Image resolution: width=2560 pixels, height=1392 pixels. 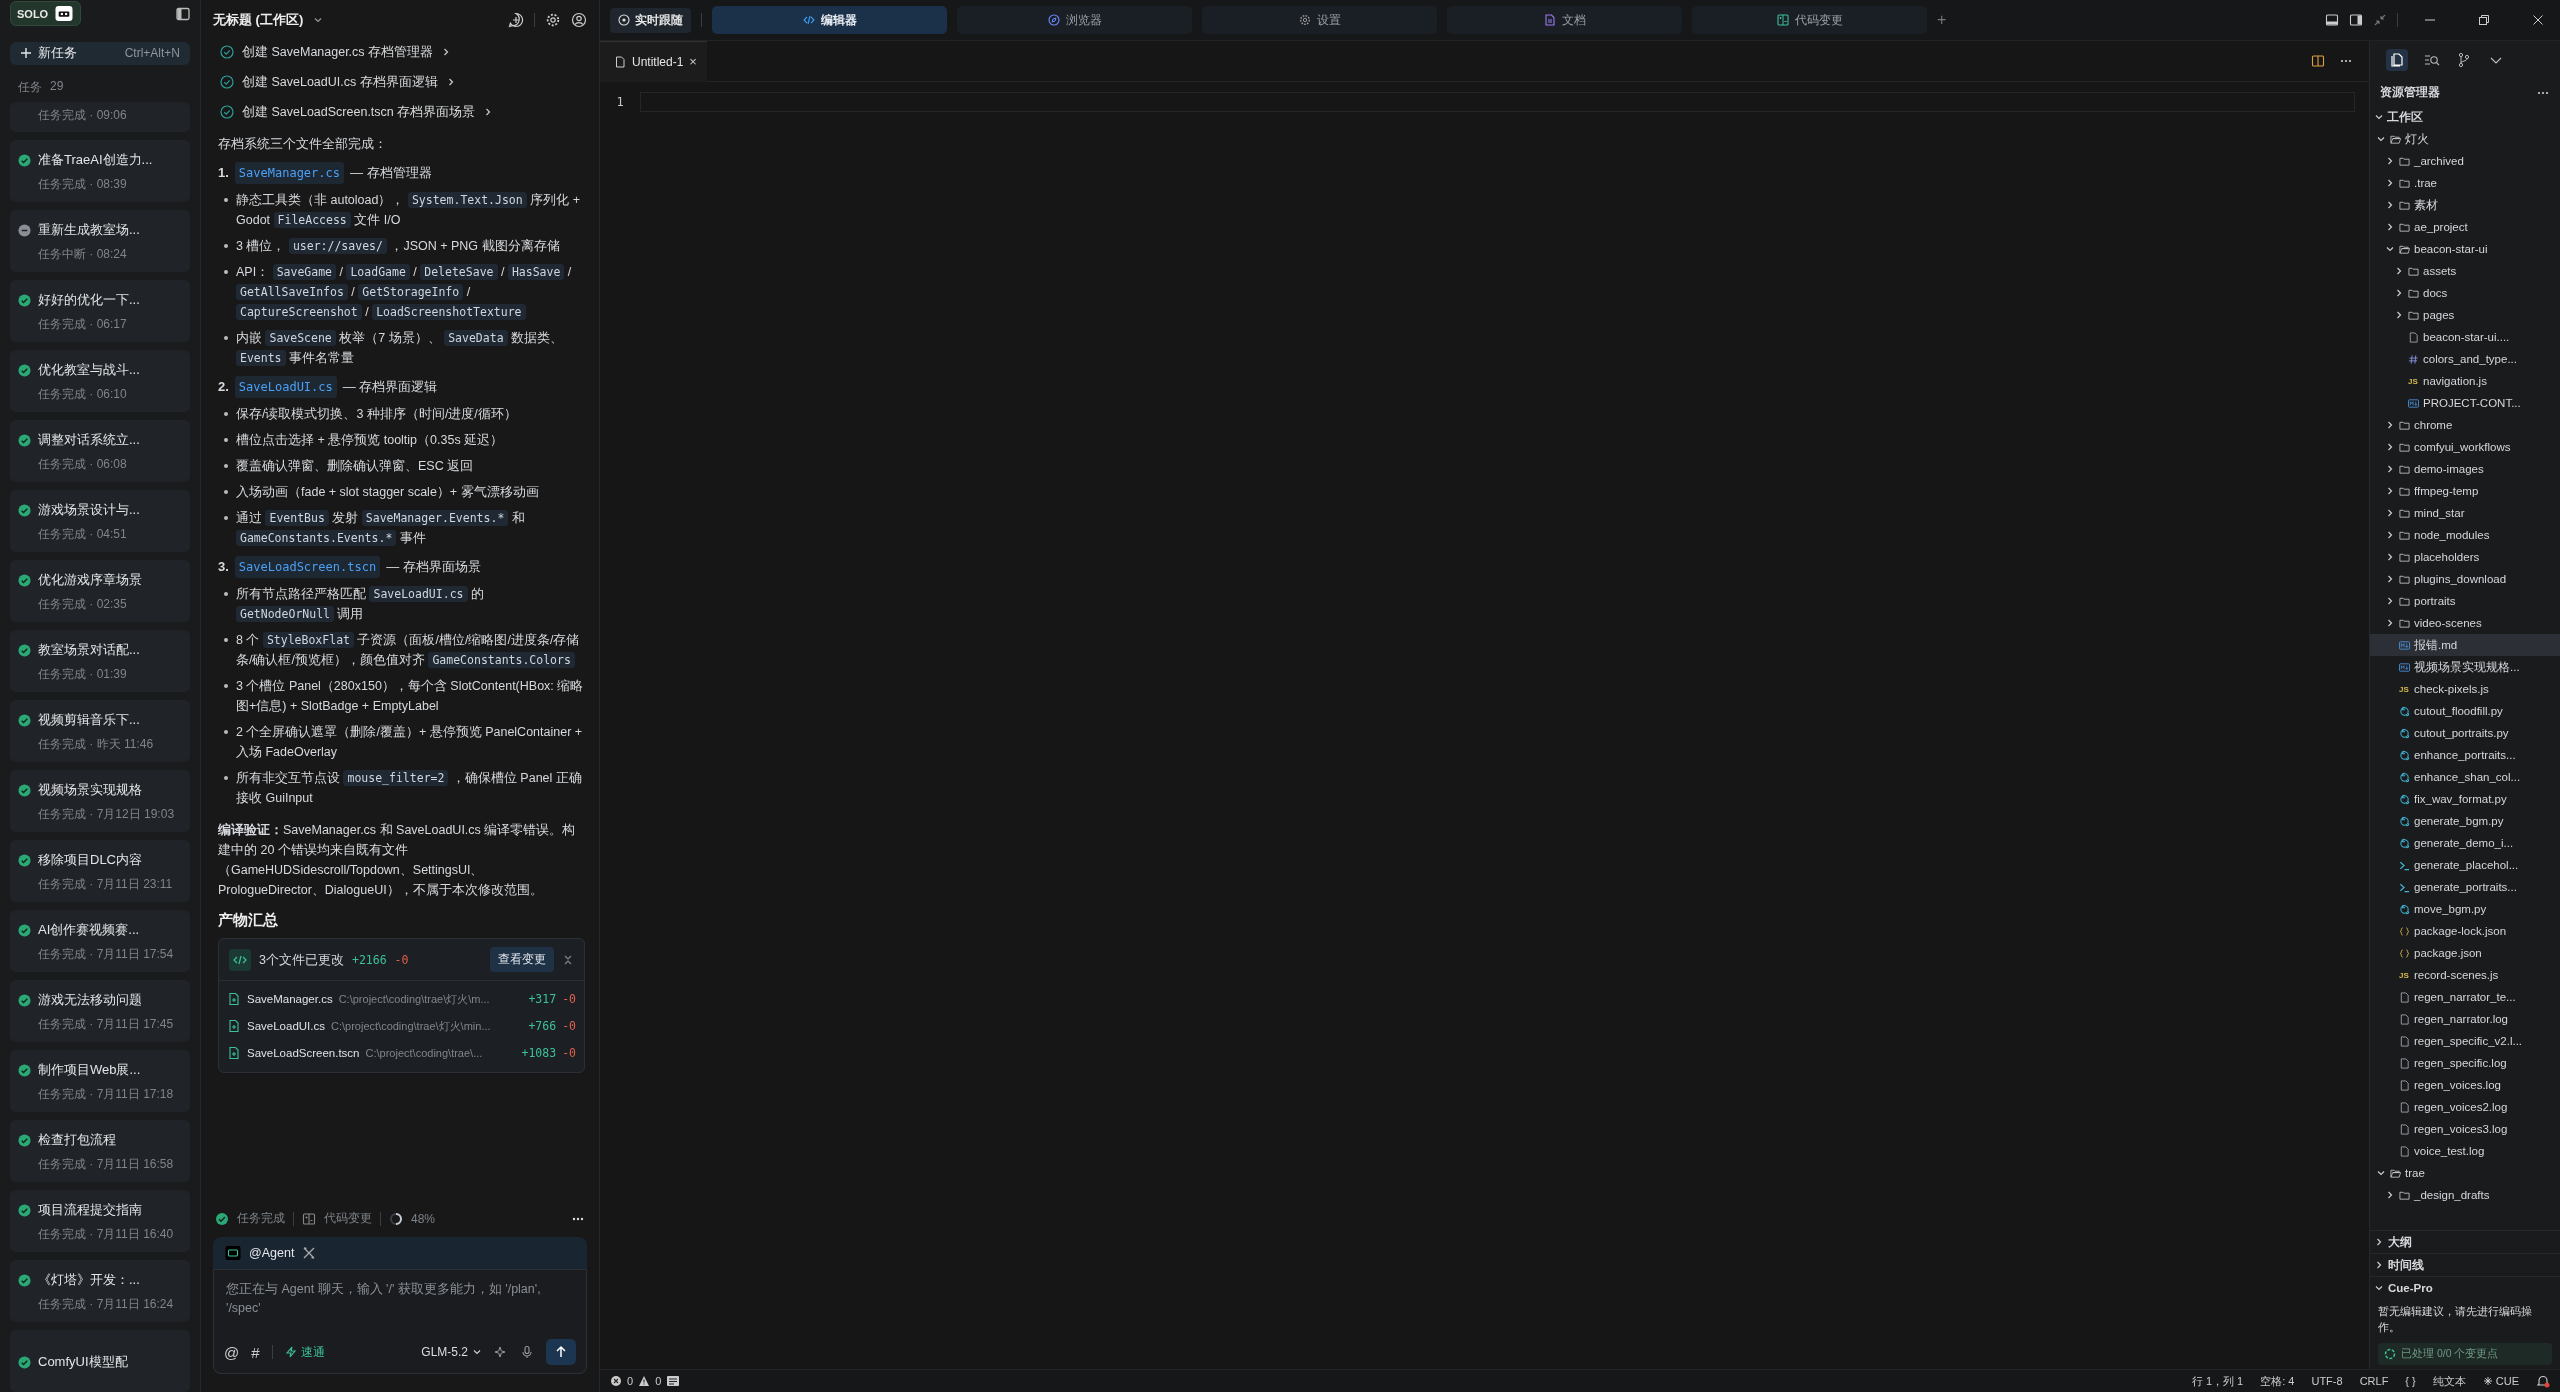 I want to click on shrink-icon, so click(x=2380, y=20).